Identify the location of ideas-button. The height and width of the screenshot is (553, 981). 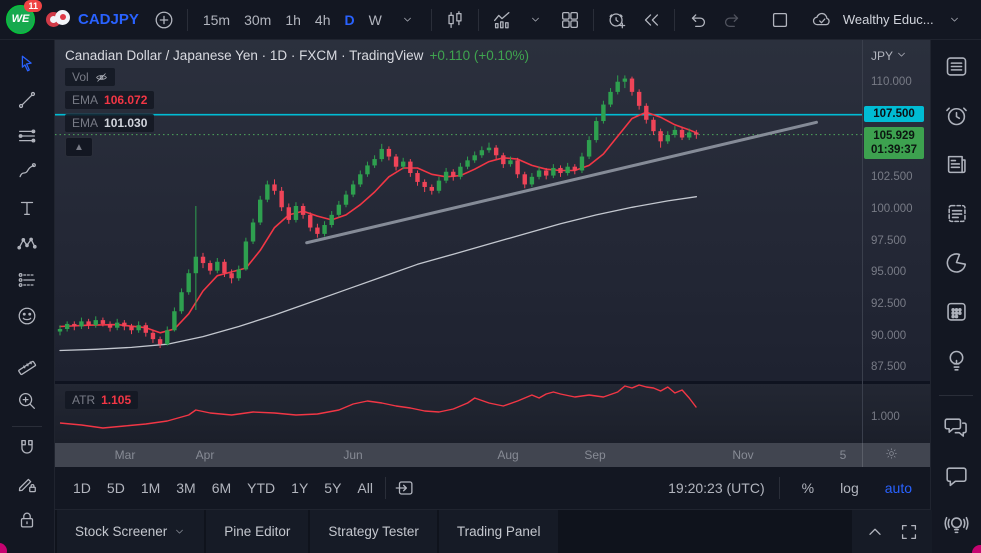
(956, 362).